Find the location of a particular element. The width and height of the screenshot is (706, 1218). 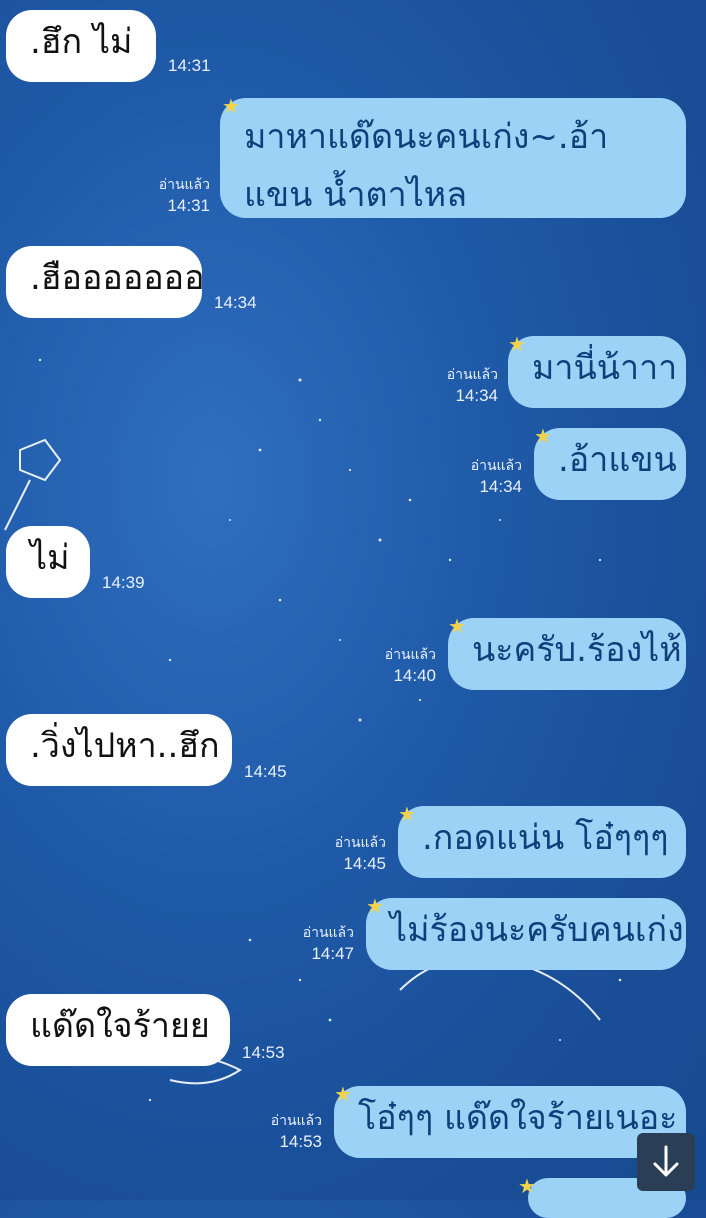

scroll-to-bottom-button is located at coordinates (666, 1162).